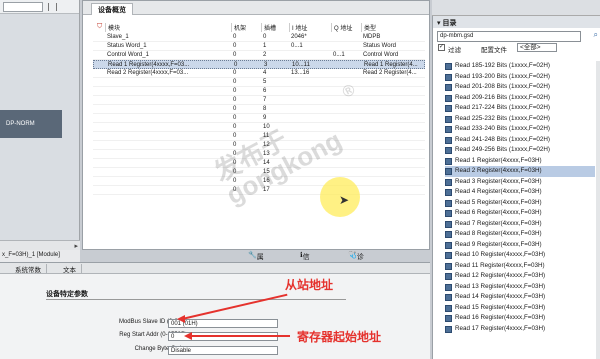 The image size is (600, 359). Describe the element at coordinates (598, 210) in the screenshot. I see `vertical-scrollbar` at that location.